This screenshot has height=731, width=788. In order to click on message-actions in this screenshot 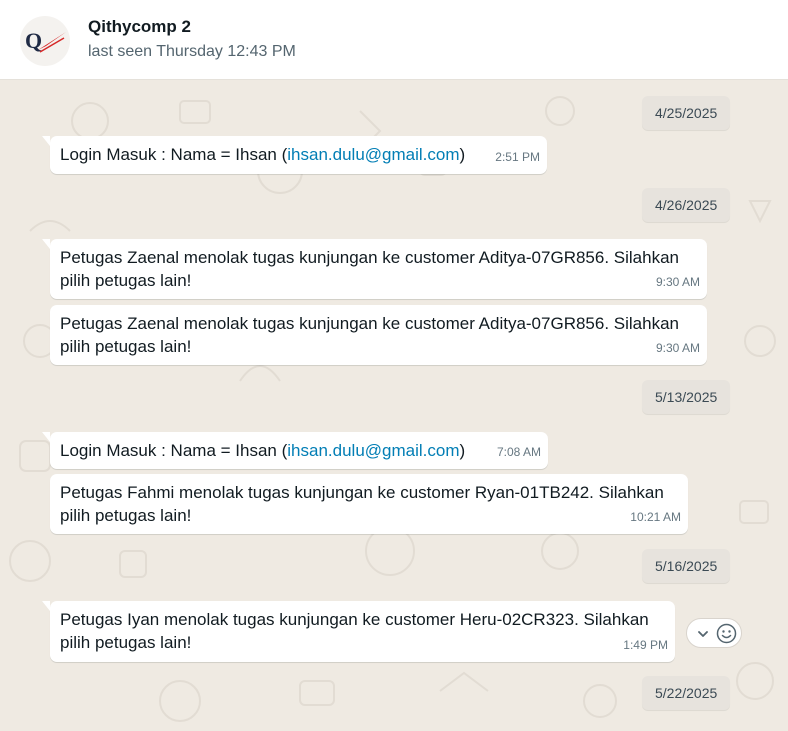, I will do `click(714, 633)`.